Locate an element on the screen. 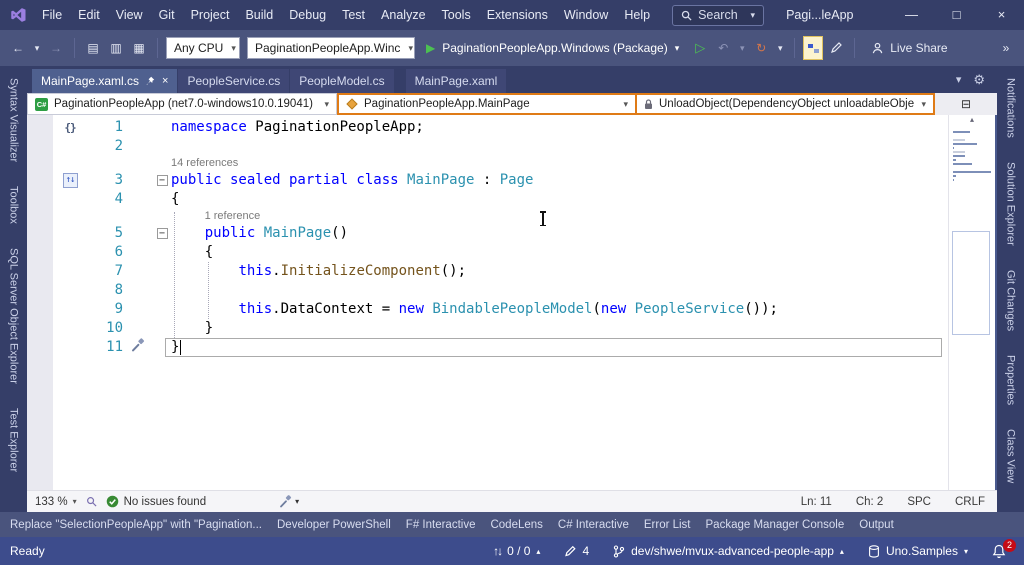 The height and width of the screenshot is (565, 1024). split-editor-icon: ⊟ is located at coordinates (966, 104).